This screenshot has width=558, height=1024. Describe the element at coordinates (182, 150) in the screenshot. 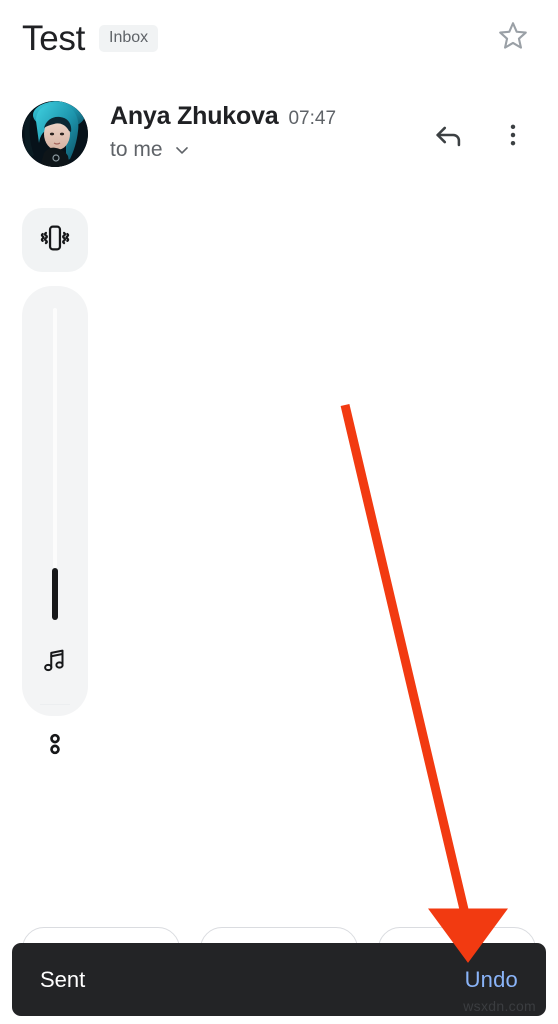

I see `chevron-down-icon` at that location.